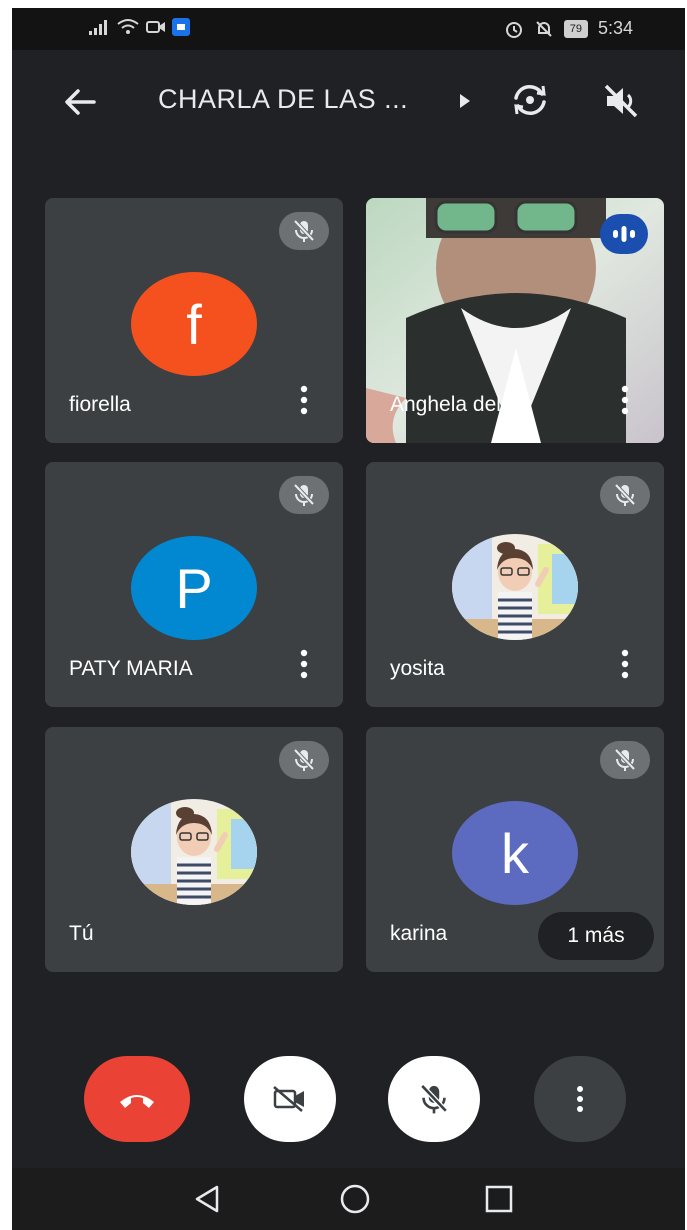 The image size is (687, 1230). What do you see at coordinates (208, 1199) in the screenshot?
I see `nav-back-icon` at bounding box center [208, 1199].